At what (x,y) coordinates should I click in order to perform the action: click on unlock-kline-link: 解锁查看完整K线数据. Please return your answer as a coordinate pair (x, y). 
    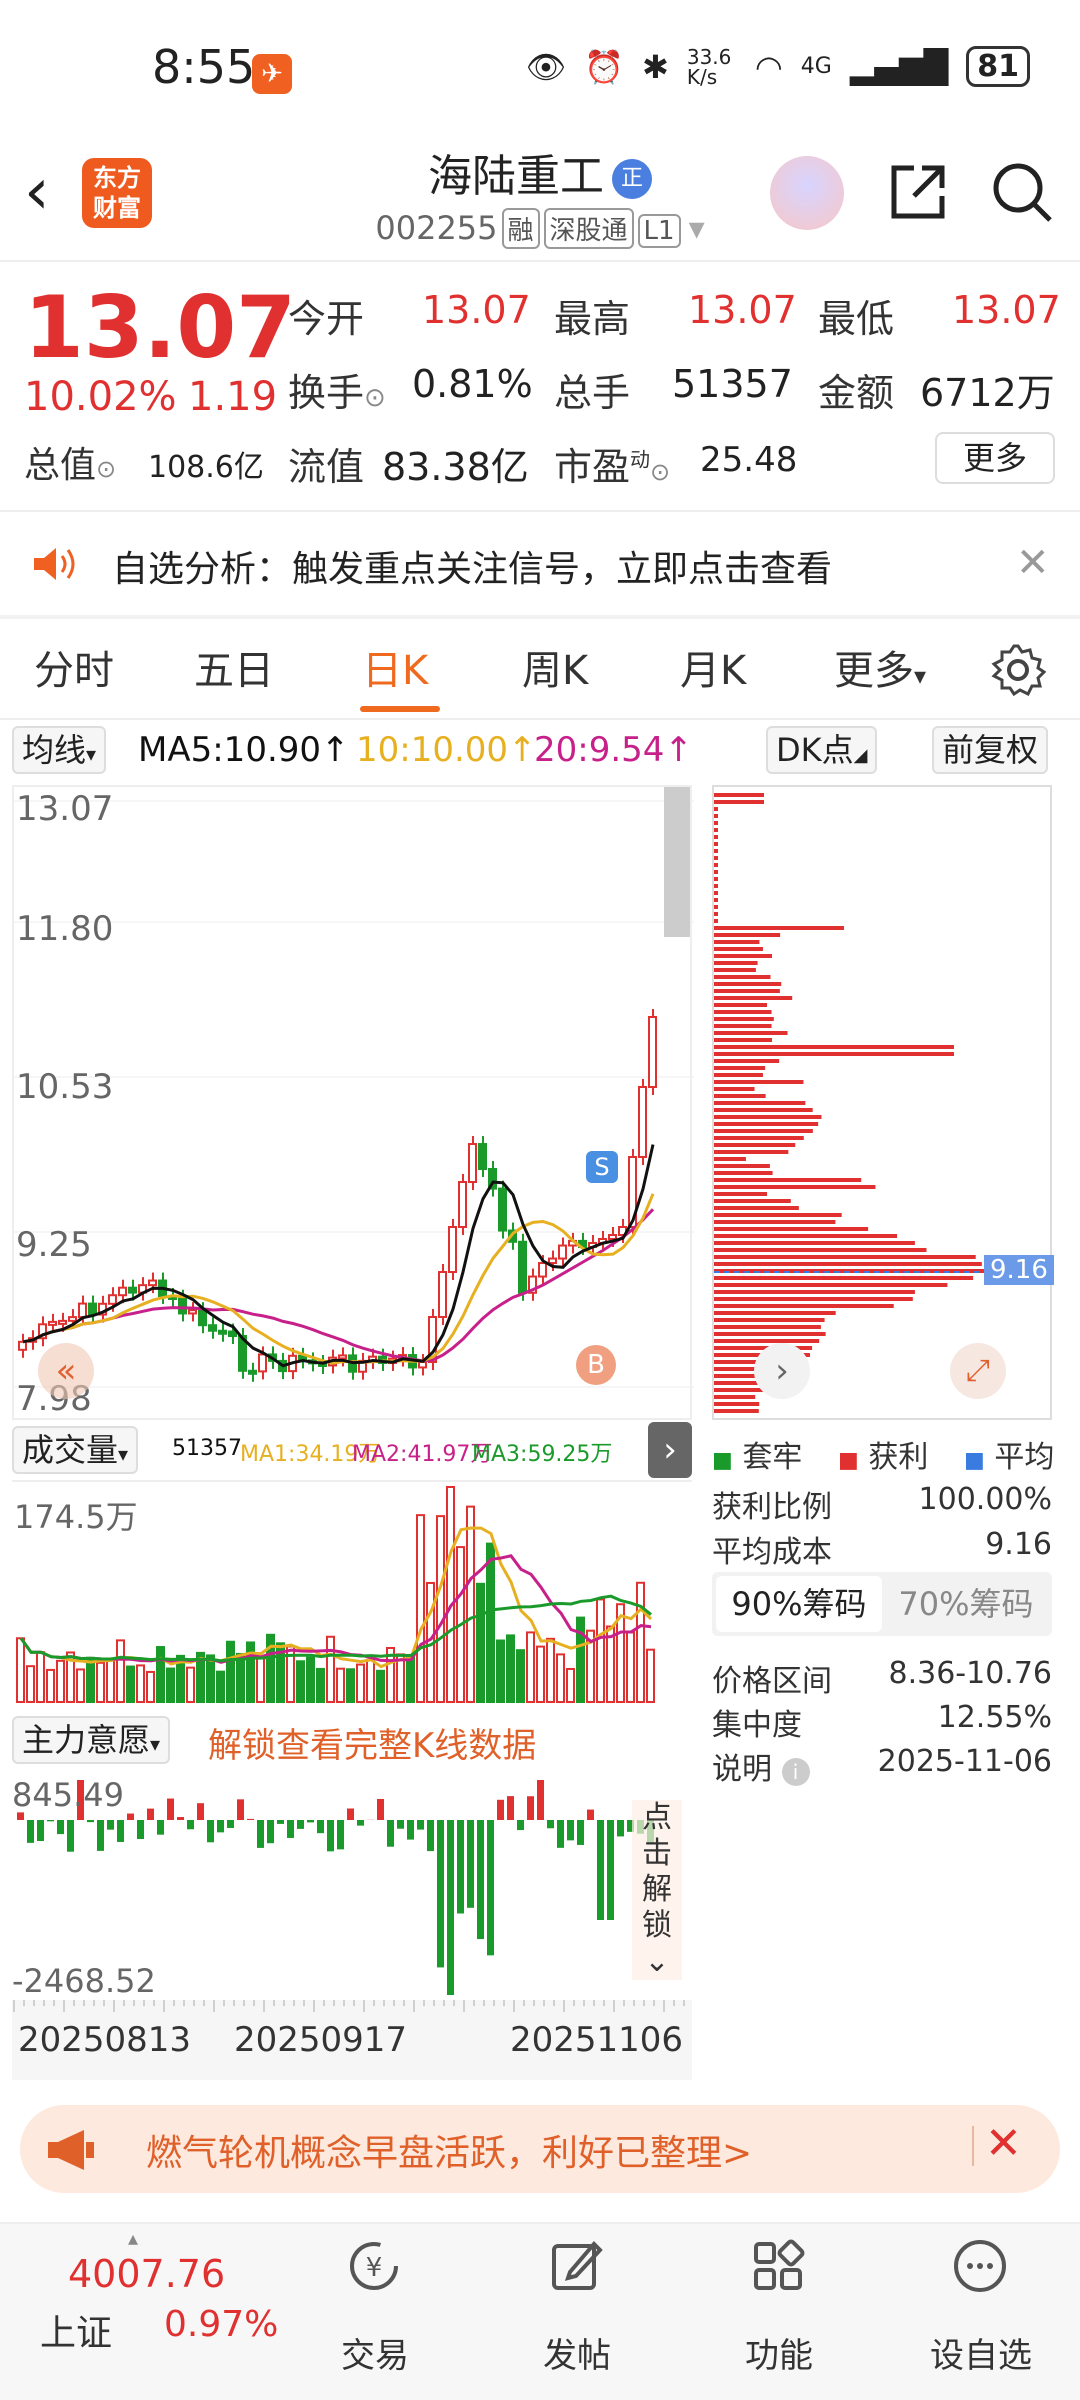
    Looking at the image, I should click on (372, 1742).